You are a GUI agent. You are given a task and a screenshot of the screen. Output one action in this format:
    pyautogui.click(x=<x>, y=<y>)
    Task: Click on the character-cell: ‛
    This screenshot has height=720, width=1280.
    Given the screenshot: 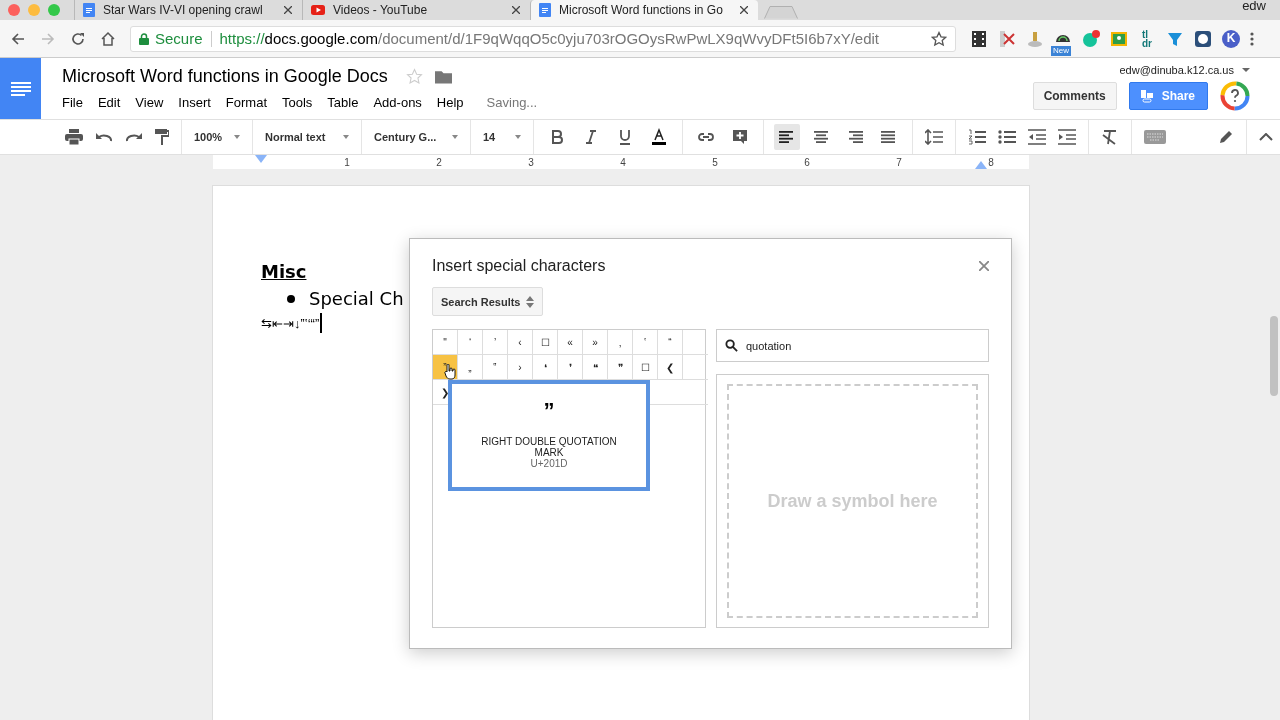 What is the action you would take?
    pyautogui.click(x=645, y=342)
    